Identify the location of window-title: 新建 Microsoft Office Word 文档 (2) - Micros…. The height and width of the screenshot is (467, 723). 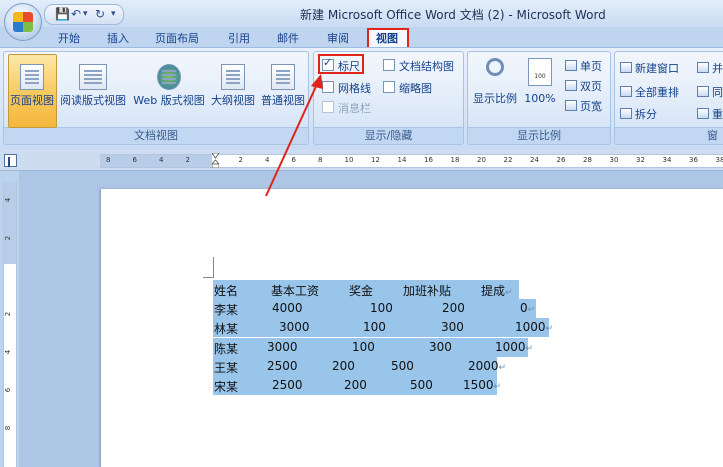
(453, 15).